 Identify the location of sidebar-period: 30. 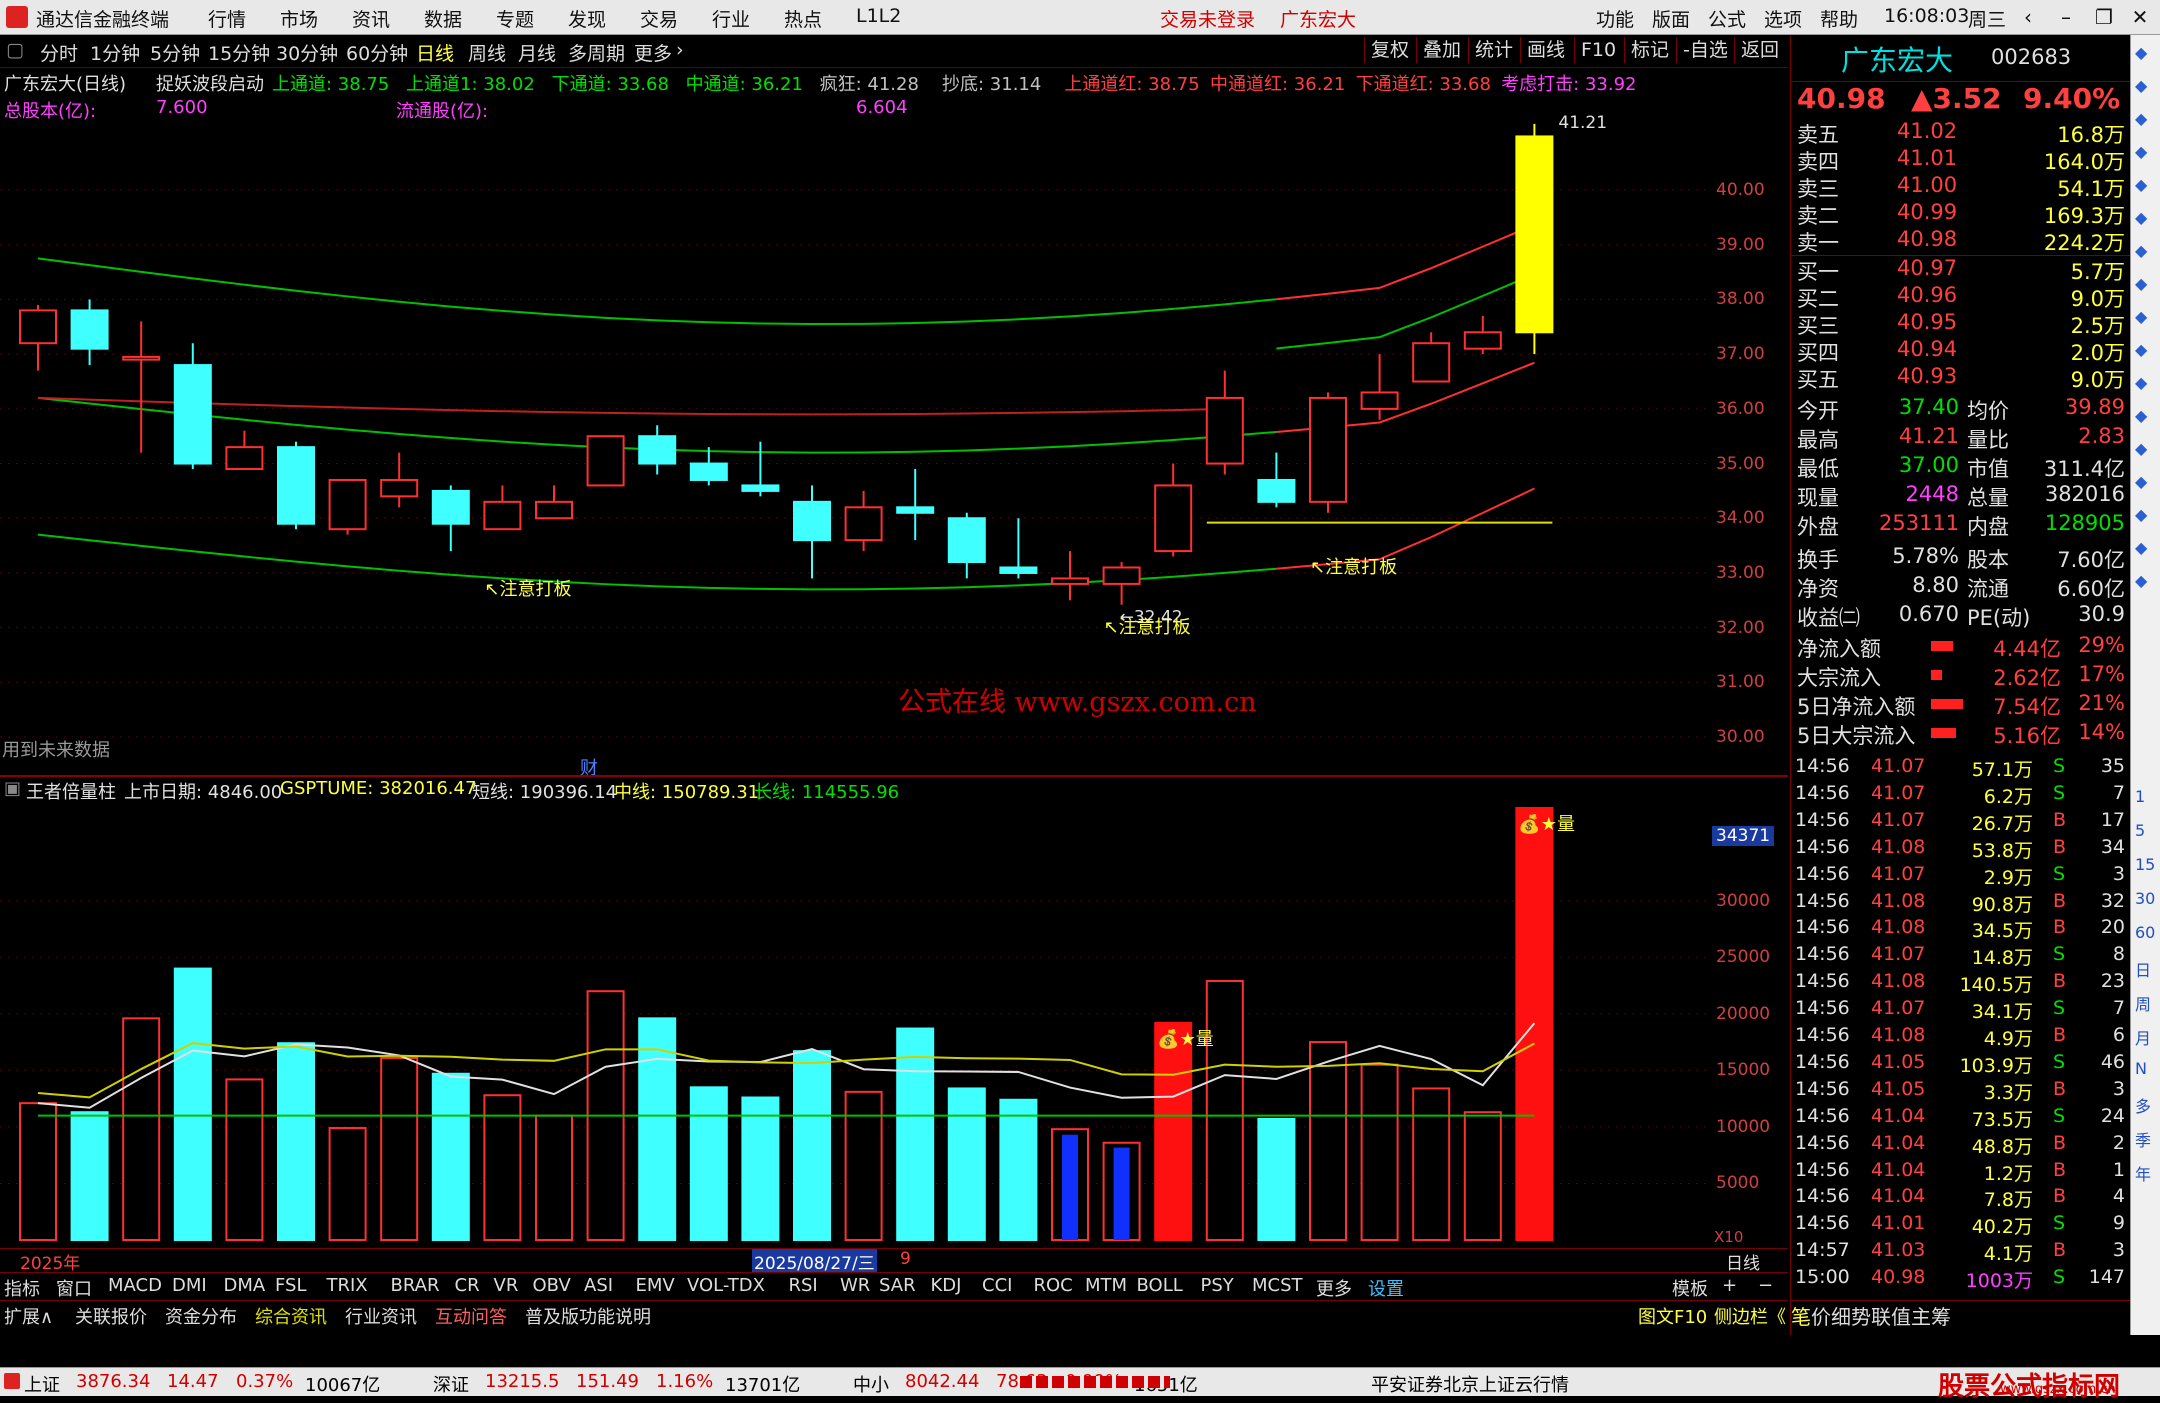
(2145, 898).